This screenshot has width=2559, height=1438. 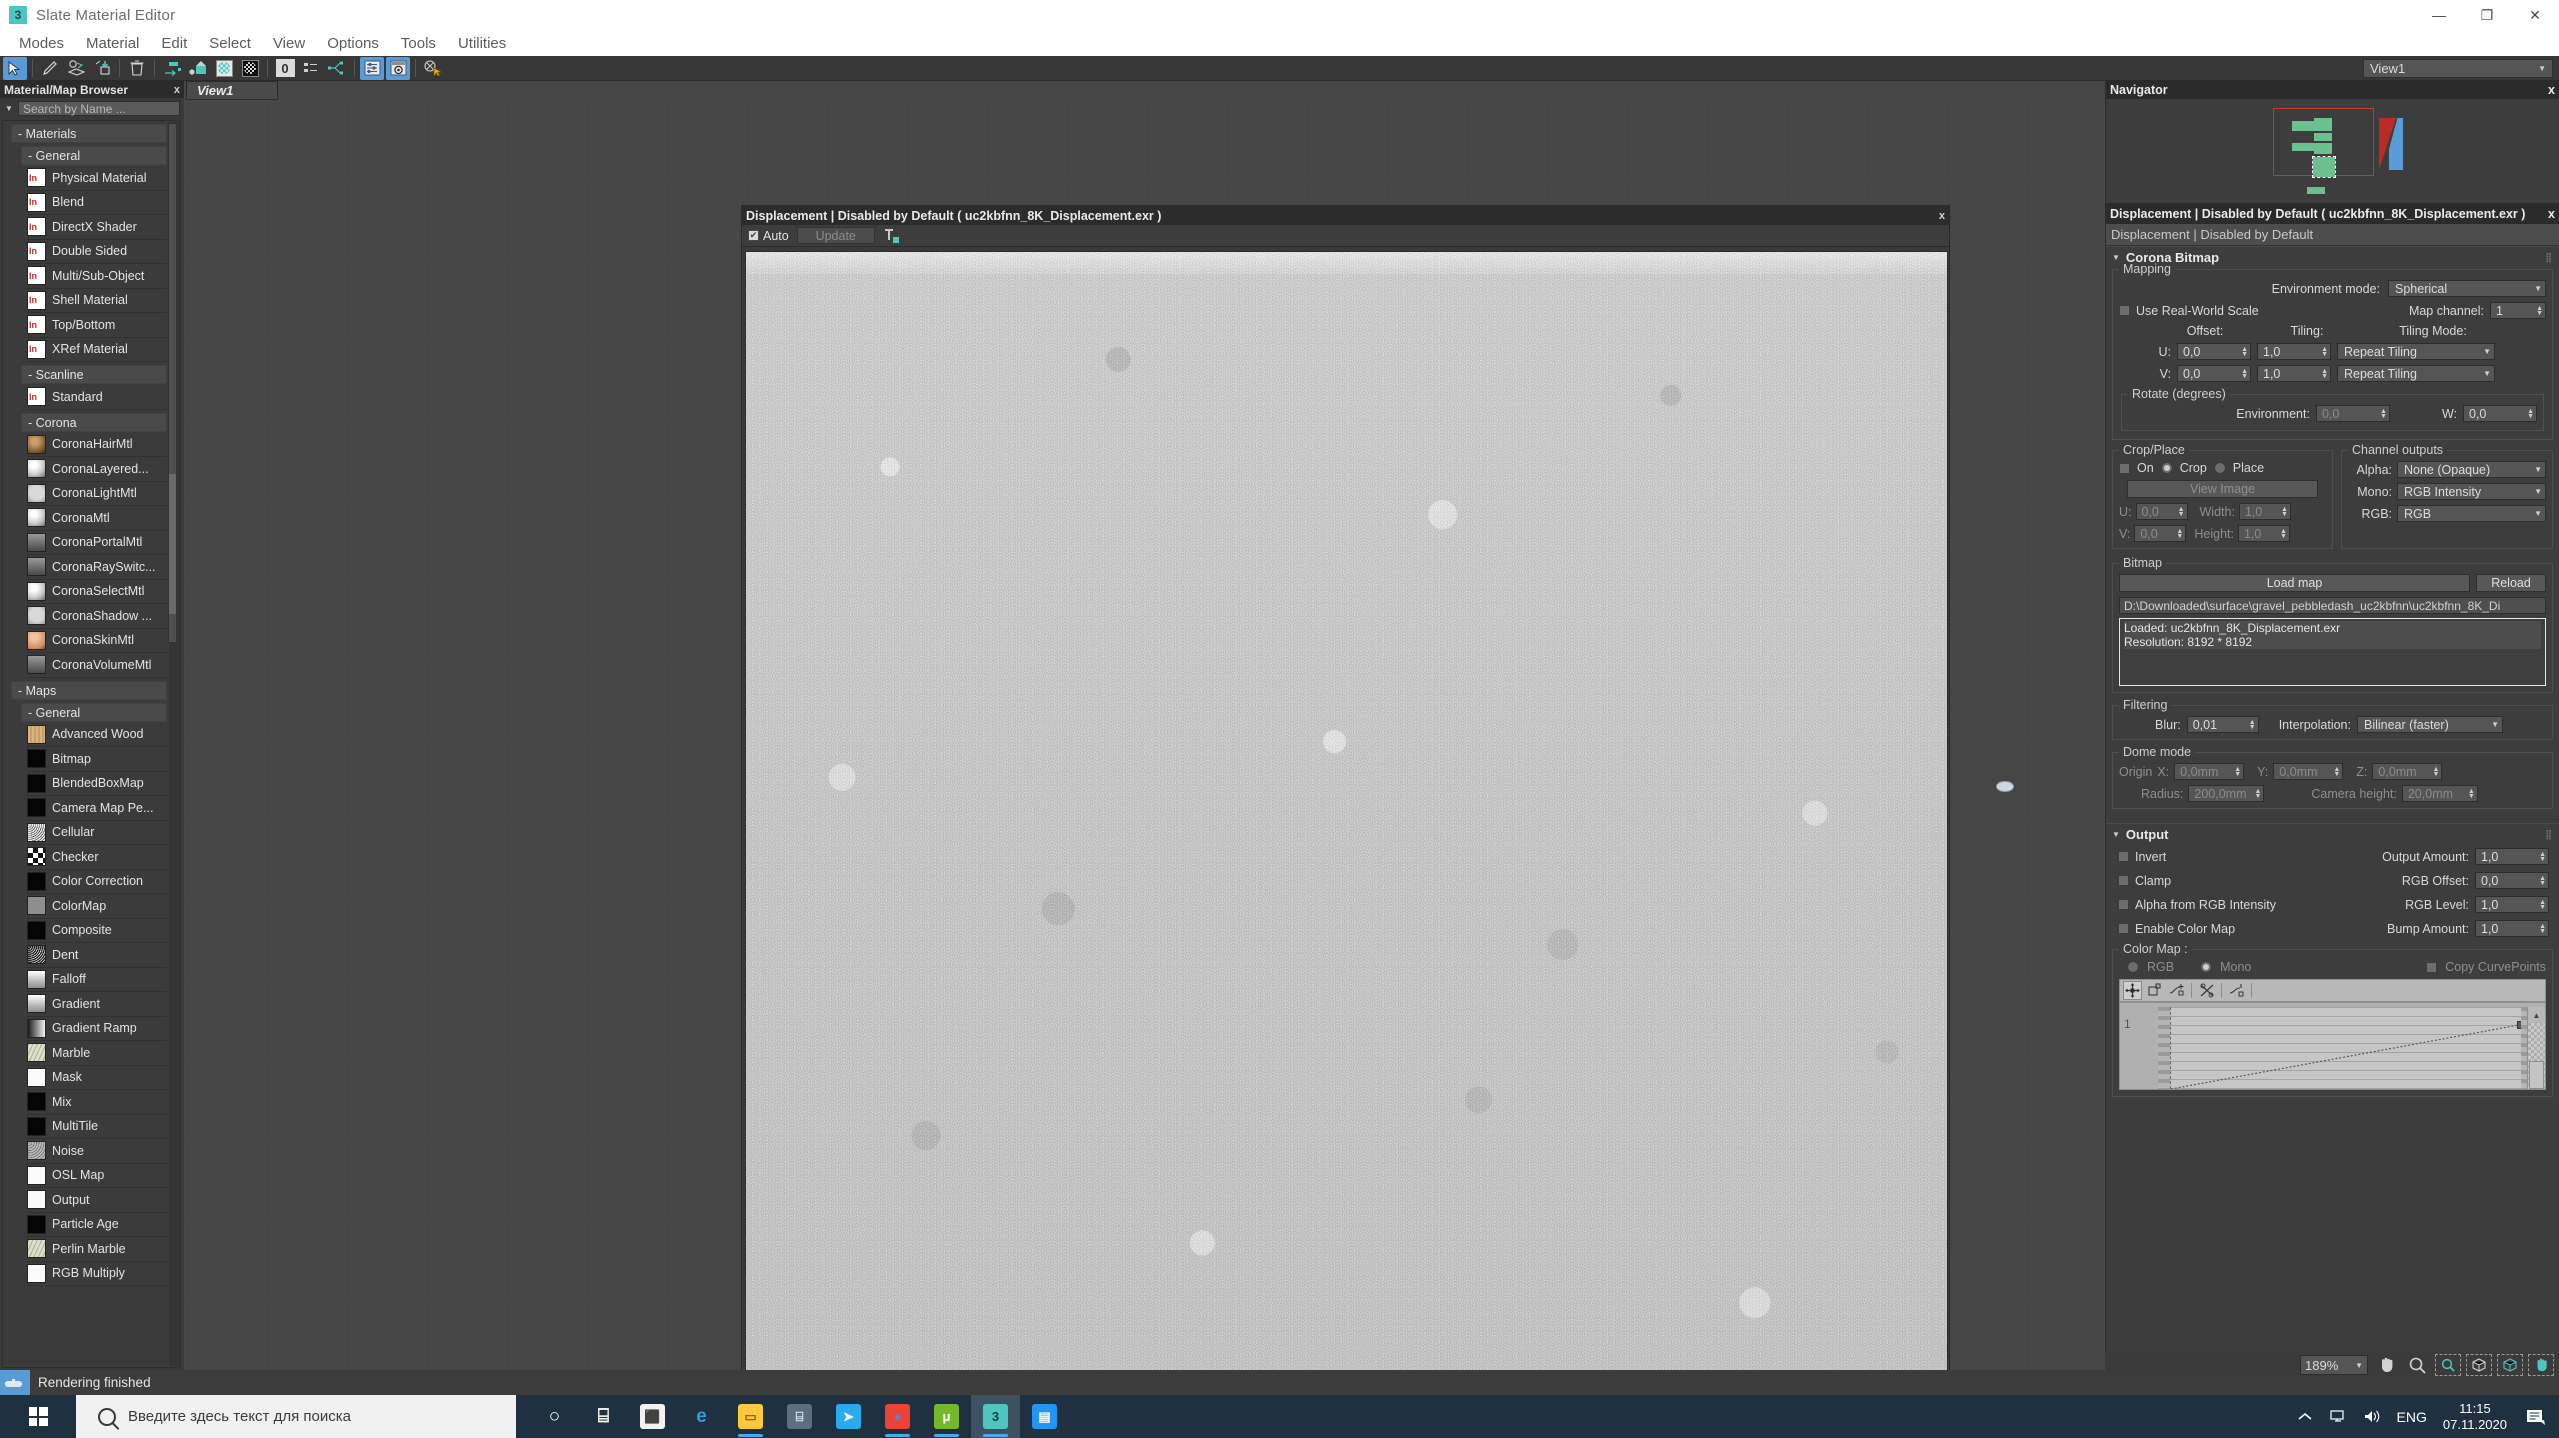 What do you see at coordinates (97, 445) in the screenshot?
I see `list-item: CoronaHairMtl` at bounding box center [97, 445].